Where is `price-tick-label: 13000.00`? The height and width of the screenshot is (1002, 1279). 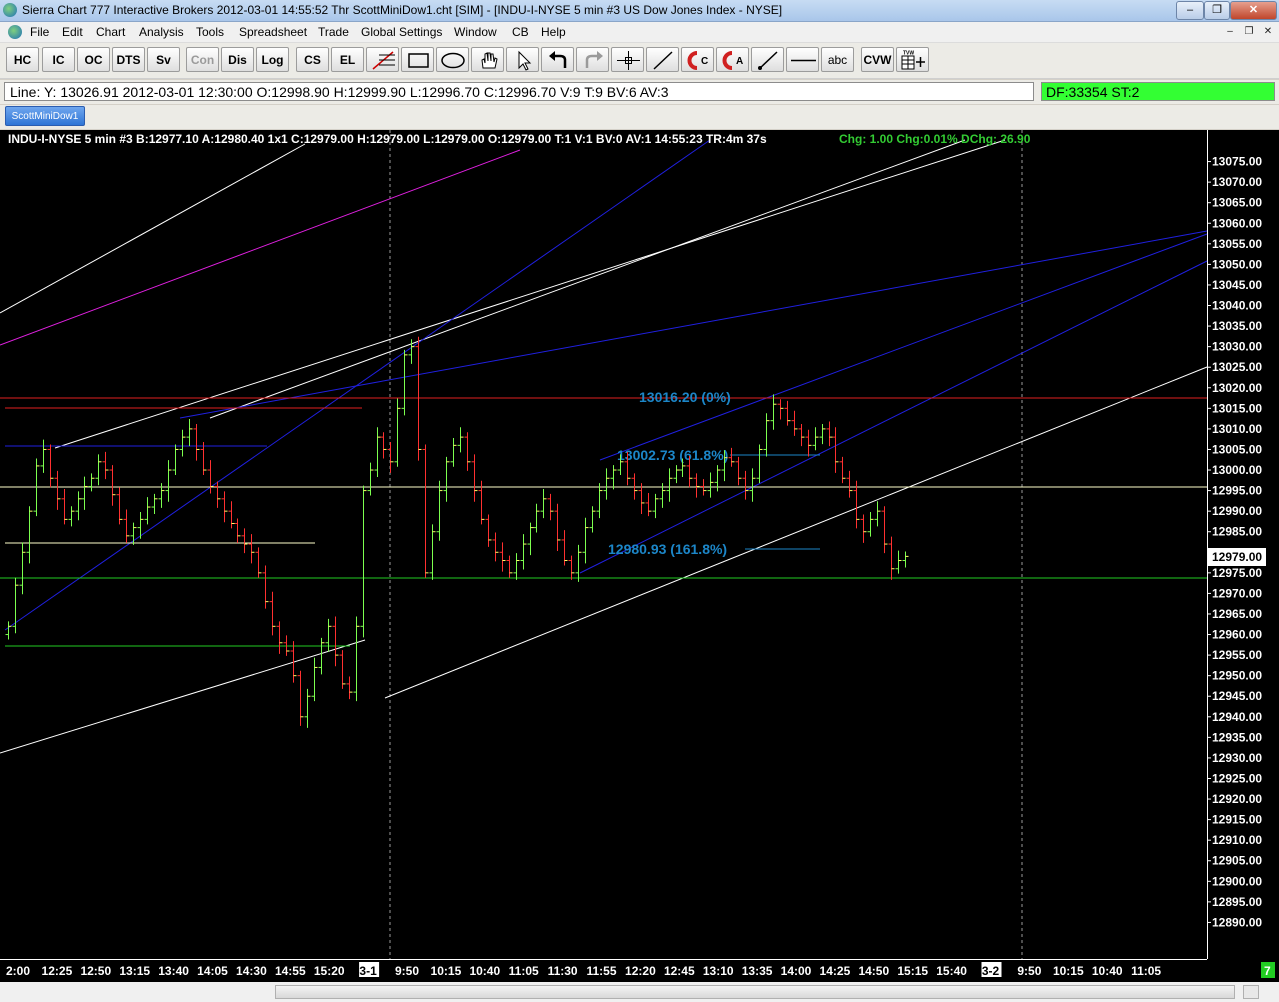
price-tick-label: 13000.00 is located at coordinates (1237, 470).